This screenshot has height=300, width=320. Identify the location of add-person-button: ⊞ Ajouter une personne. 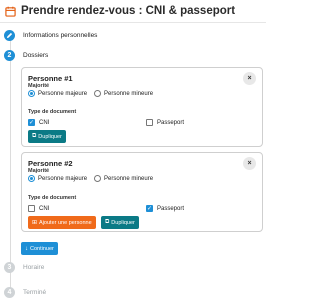
(62, 222).